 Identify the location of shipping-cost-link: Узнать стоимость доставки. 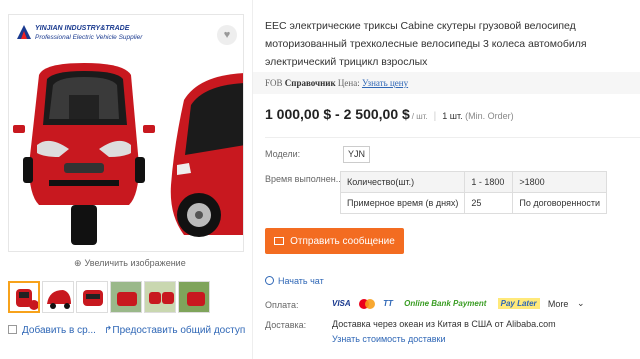
(389, 339).